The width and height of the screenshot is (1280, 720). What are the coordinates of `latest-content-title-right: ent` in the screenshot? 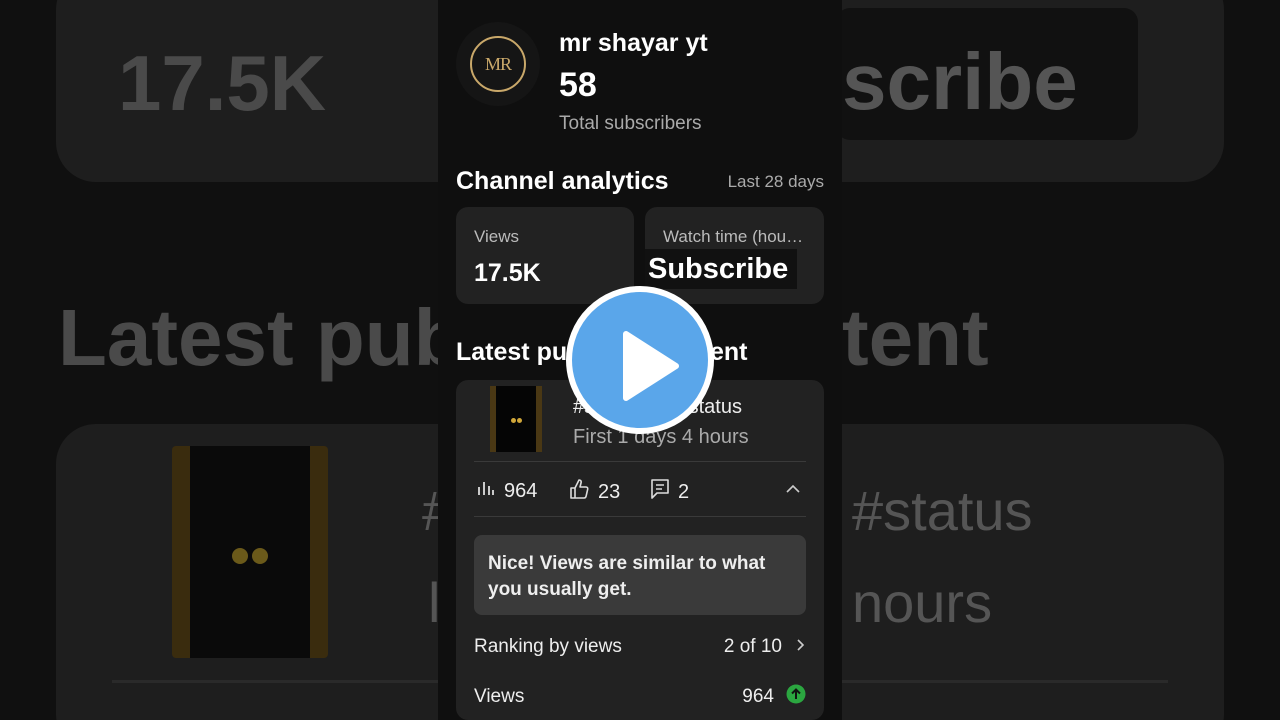 It's located at (729, 352).